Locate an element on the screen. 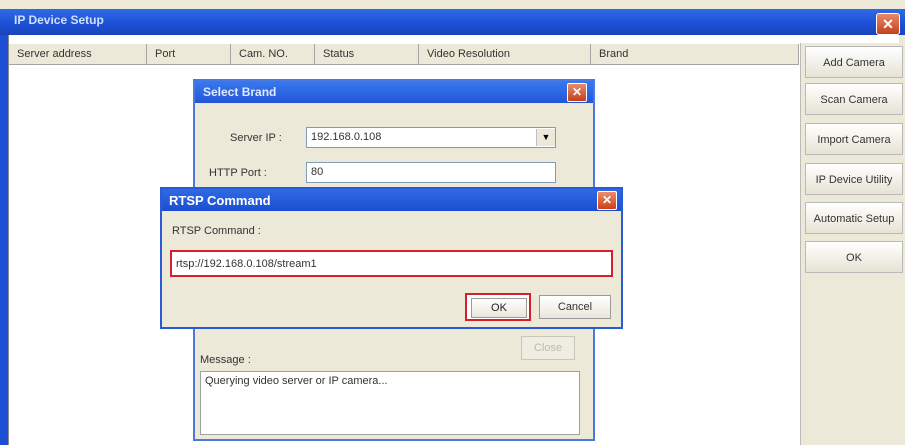 Image resolution: width=905 pixels, height=445 pixels. http-port-value: 80 is located at coordinates (317, 172).